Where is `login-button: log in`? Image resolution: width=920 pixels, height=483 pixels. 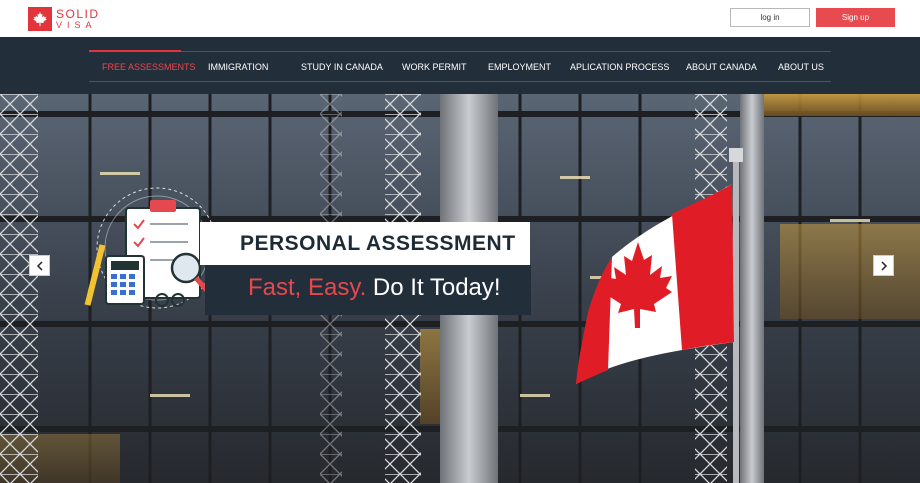
login-button: log in is located at coordinates (770, 17).